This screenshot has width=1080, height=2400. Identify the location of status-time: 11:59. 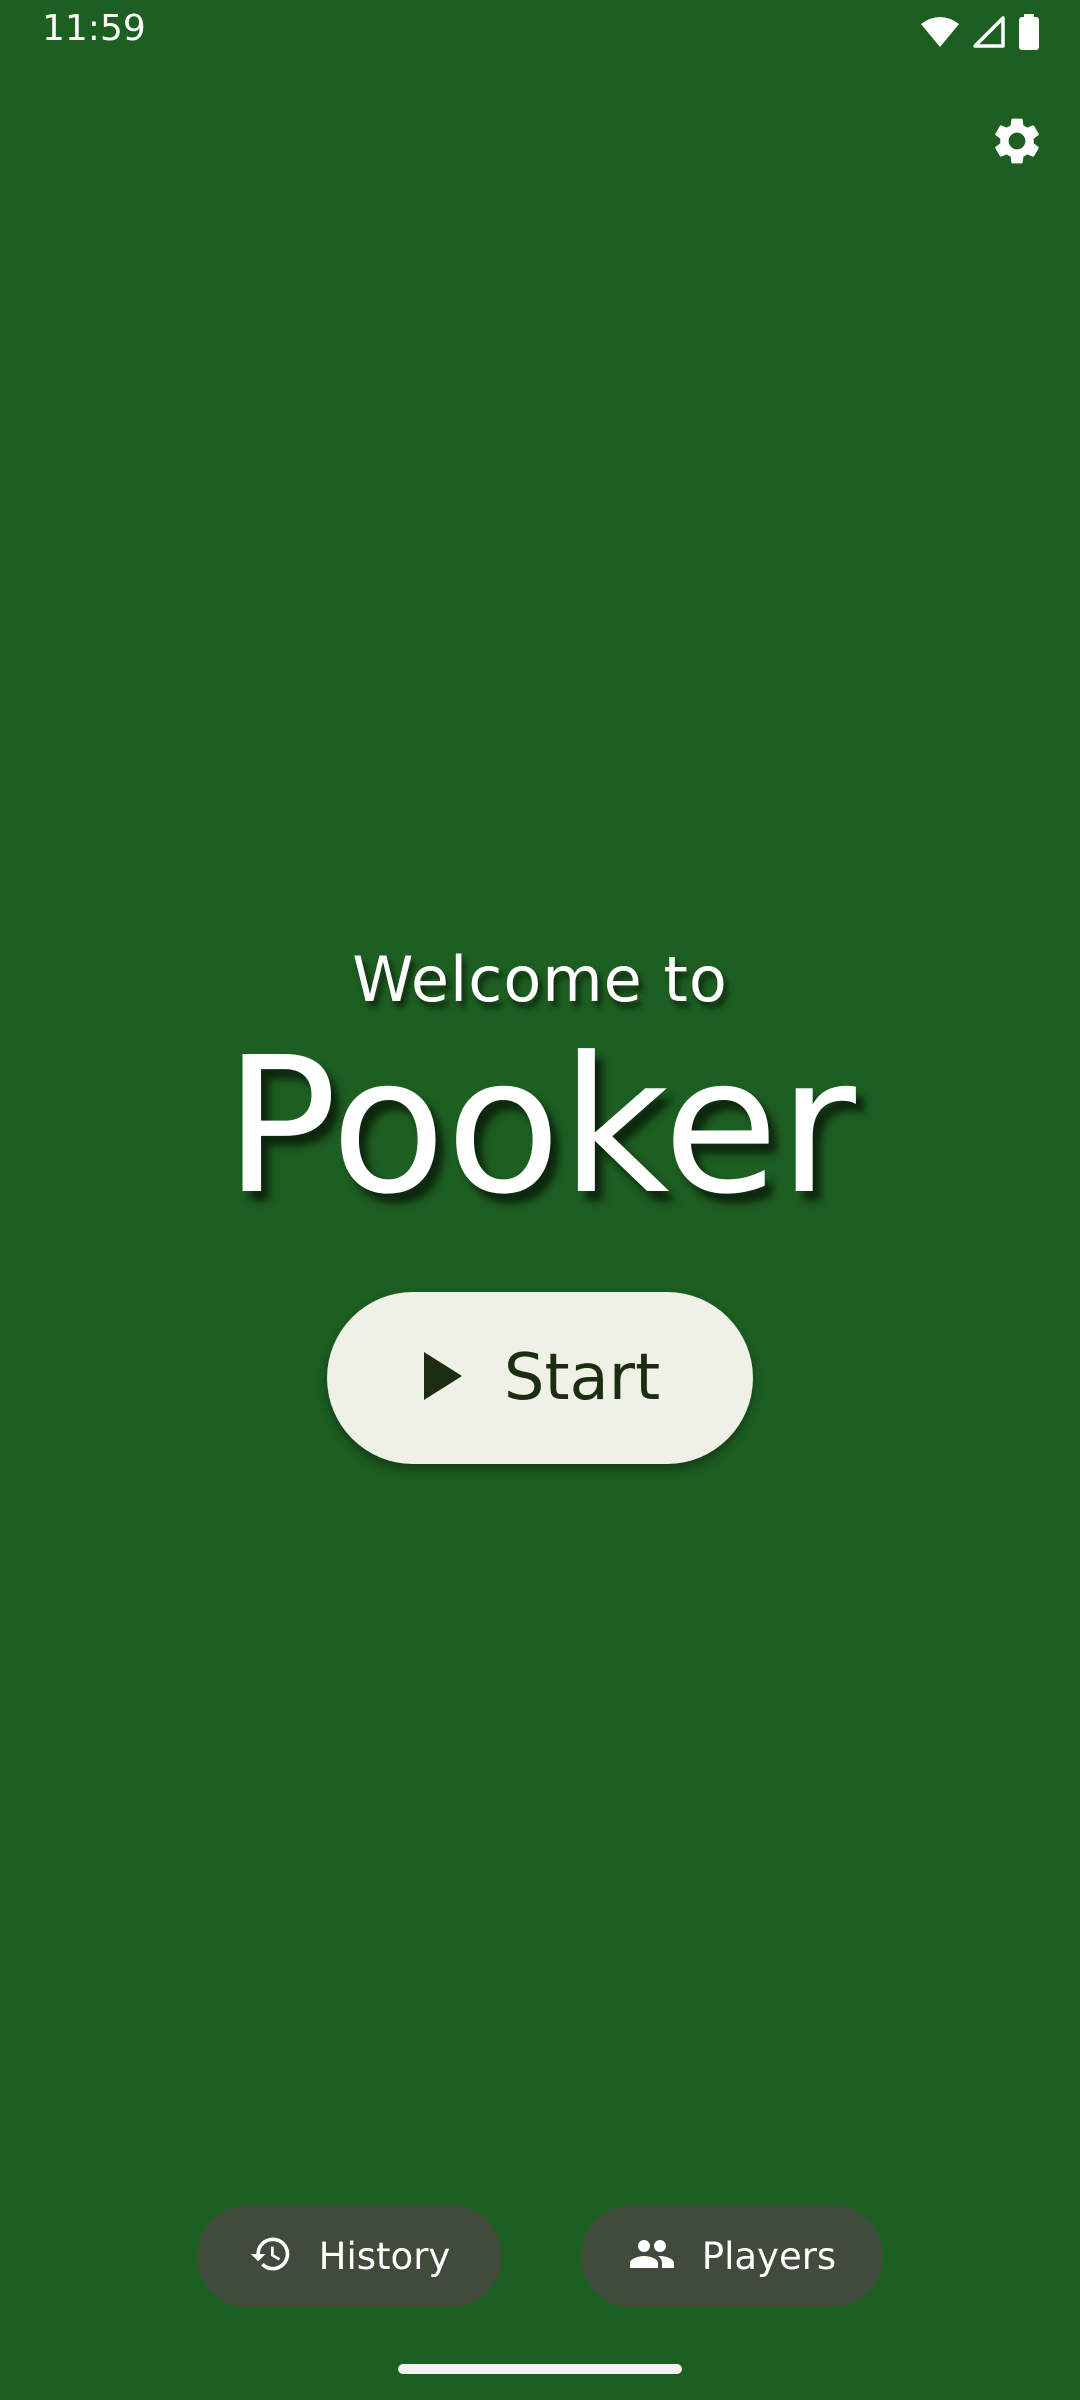
(94, 28).